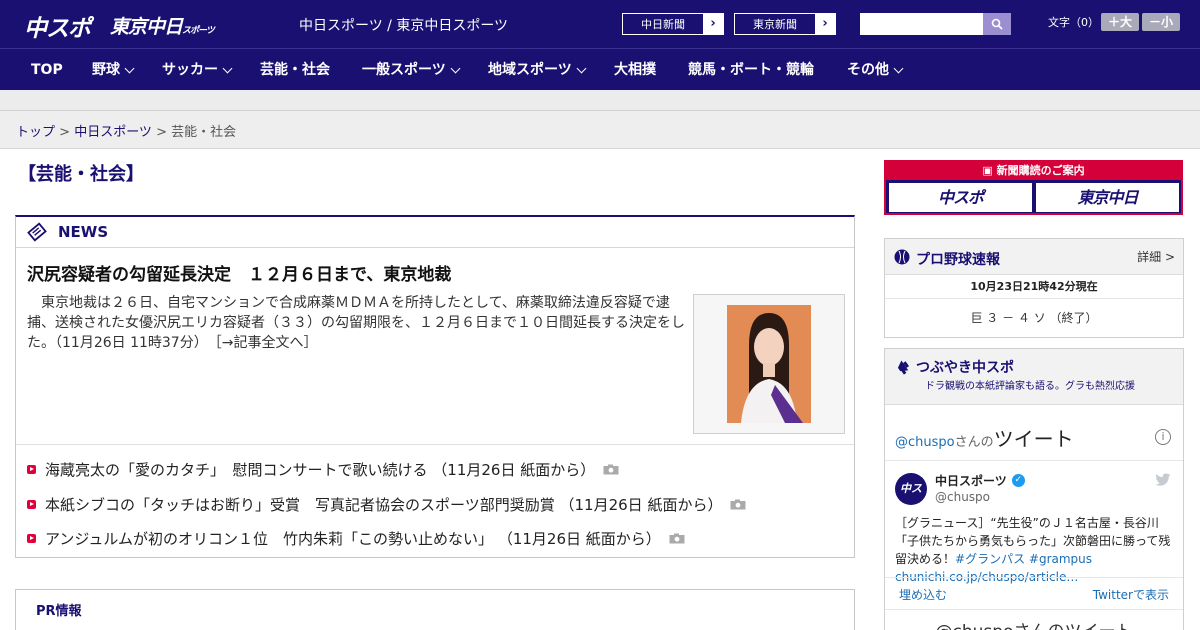  Describe the element at coordinates (1120, 22) in the screenshot. I see `font-larger-button: ＋大` at that location.